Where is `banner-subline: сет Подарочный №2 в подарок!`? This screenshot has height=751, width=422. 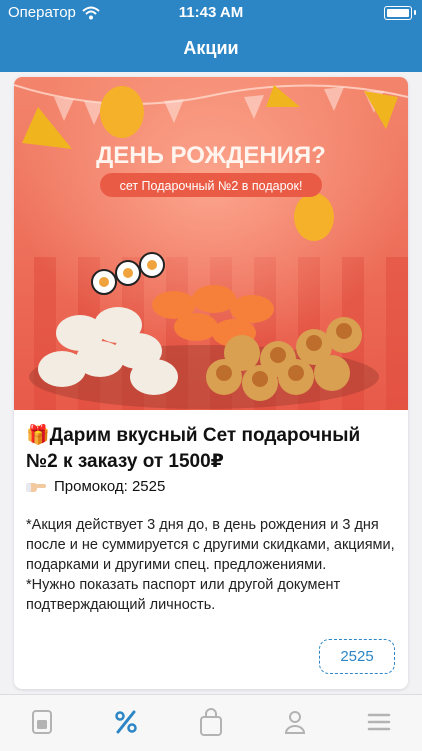
banner-subline: сет Подарочный №2 в подарок! is located at coordinates (211, 186).